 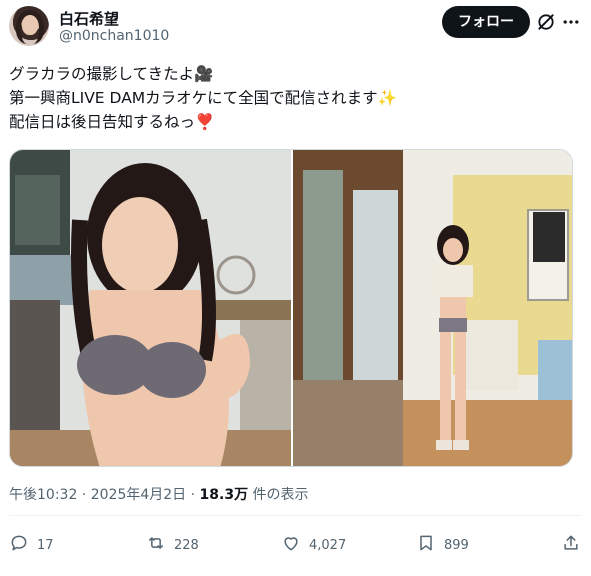 I want to click on tweet-meta: 午後10:32 · 2025年4月2日 · 18.3万 件の表示, so click(x=159, y=494).